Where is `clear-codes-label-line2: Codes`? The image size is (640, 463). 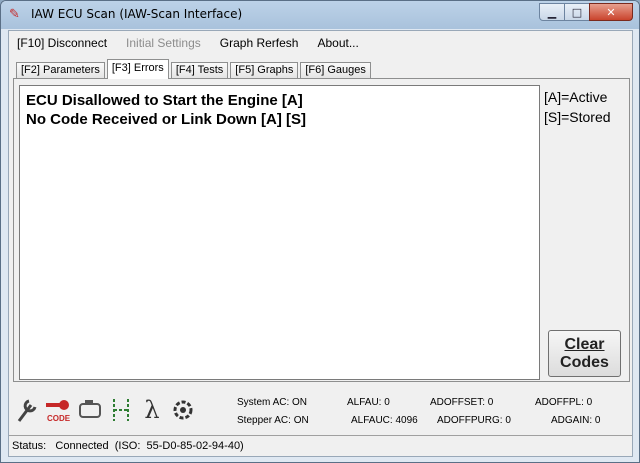 clear-codes-label-line2: Codes is located at coordinates (584, 362).